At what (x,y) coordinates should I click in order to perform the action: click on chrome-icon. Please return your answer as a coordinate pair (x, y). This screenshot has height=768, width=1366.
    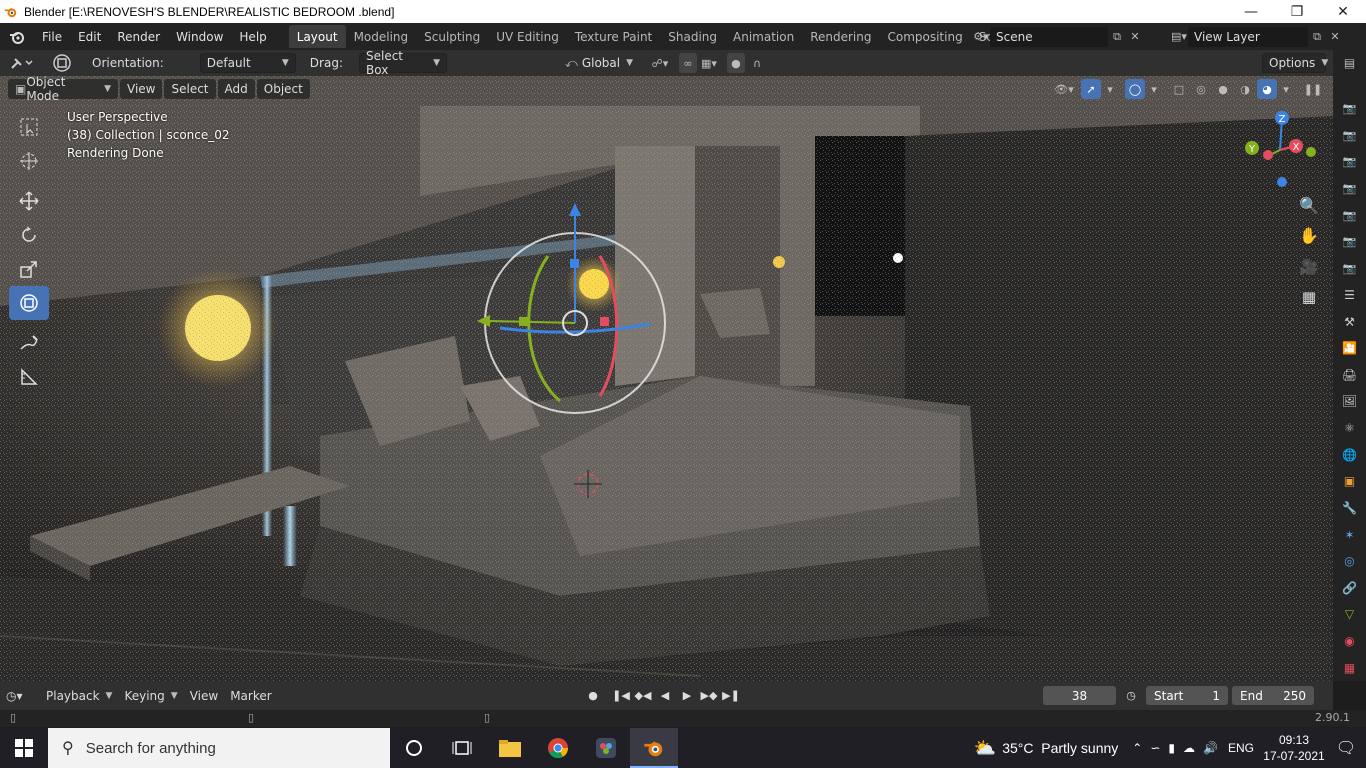
    Looking at the image, I should click on (558, 748).